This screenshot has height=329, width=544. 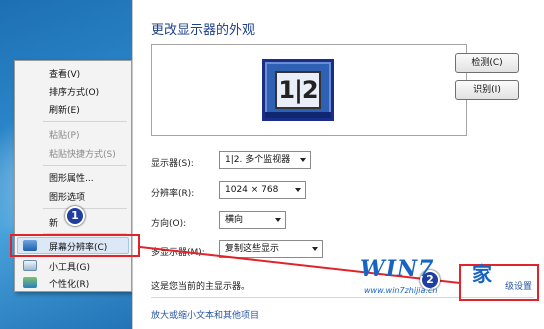 What do you see at coordinates (172, 164) in the screenshot?
I see `display-label: 显示器(S):` at bounding box center [172, 164].